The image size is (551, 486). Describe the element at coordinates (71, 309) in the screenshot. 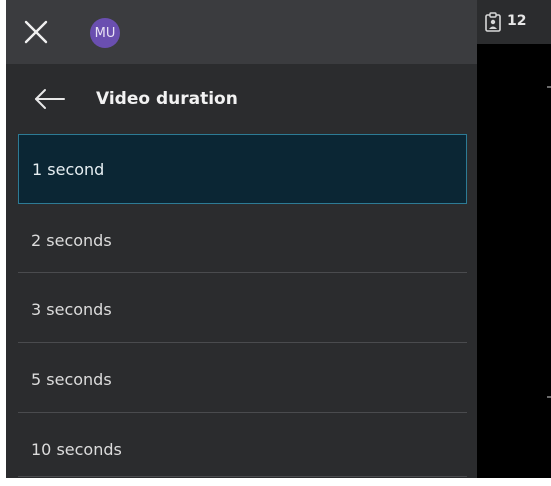

I see `option-label: 3 seconds` at that location.